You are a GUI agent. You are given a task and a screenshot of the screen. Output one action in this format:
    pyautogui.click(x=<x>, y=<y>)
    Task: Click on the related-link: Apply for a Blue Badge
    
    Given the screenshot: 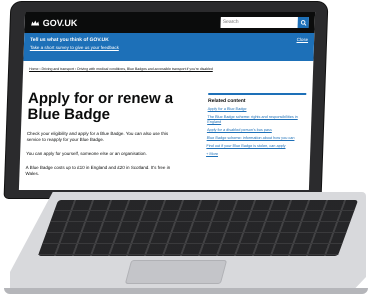 What is the action you would take?
    pyautogui.click(x=257, y=109)
    